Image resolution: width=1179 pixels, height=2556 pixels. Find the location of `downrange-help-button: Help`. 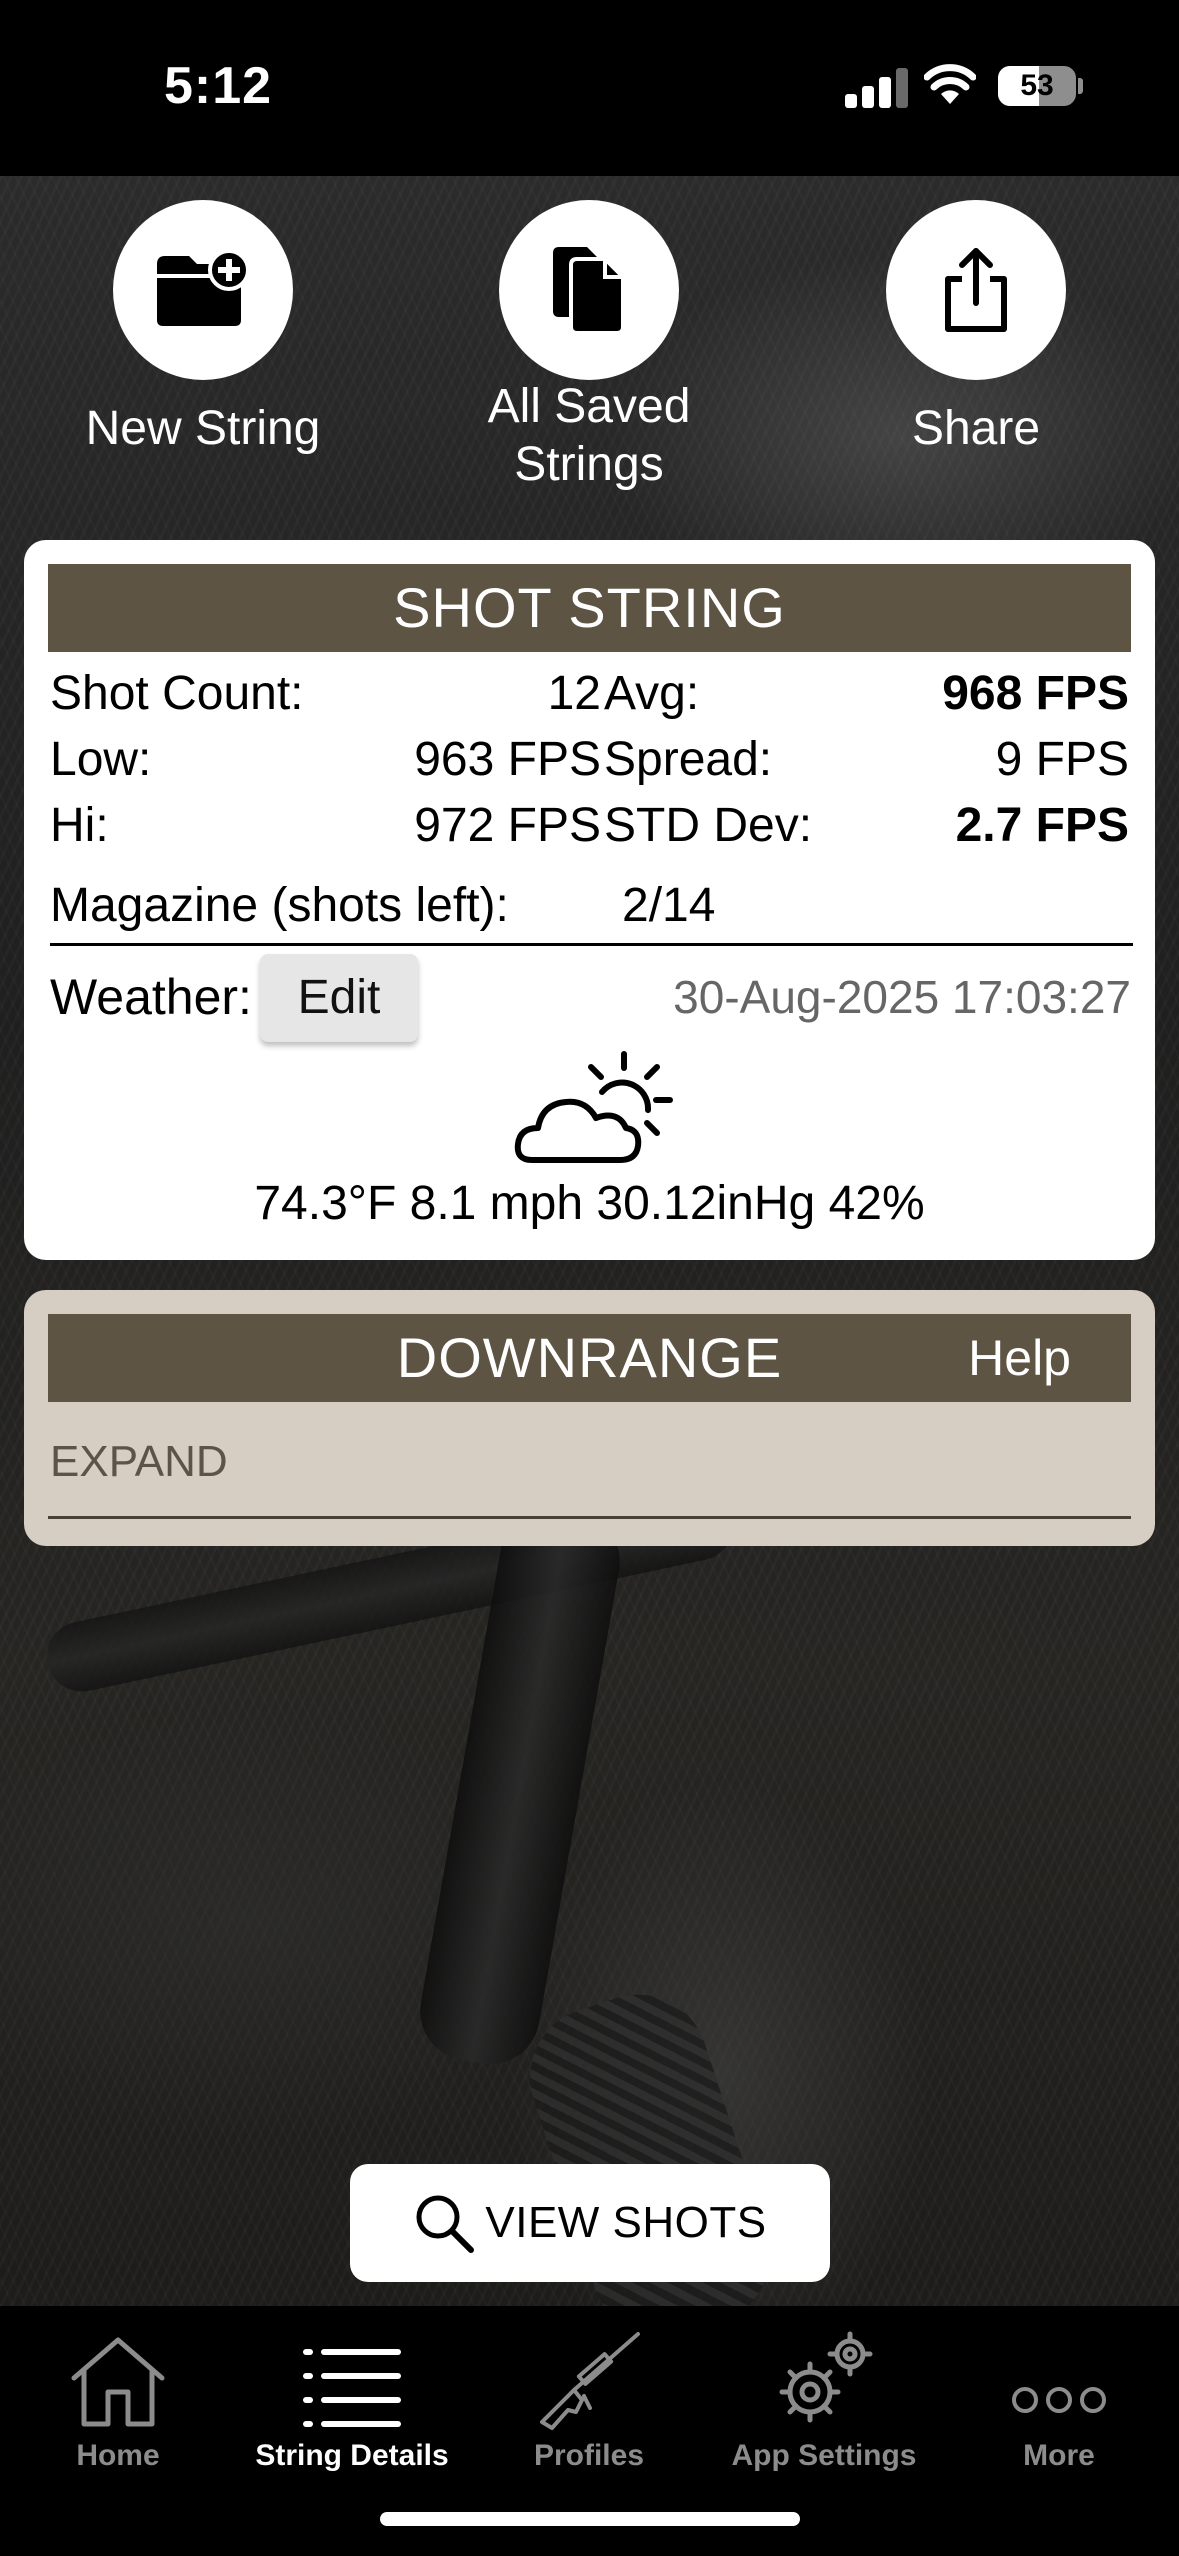

downrange-help-button: Help is located at coordinates (1019, 1358).